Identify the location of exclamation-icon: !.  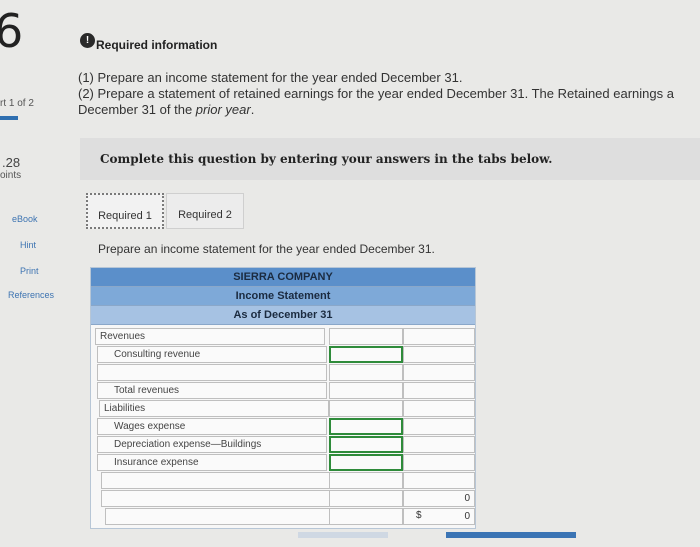
(87, 40).